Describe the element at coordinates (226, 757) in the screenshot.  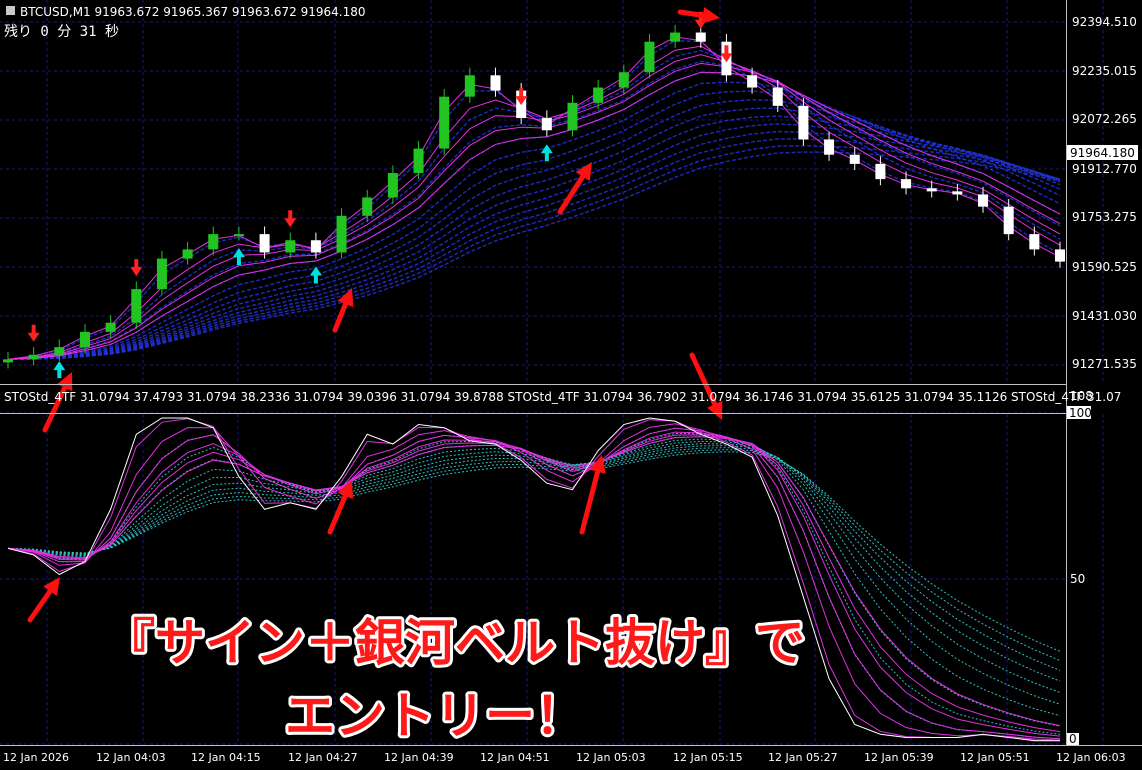
I see `time-label: 12 Jan 04:15` at that location.